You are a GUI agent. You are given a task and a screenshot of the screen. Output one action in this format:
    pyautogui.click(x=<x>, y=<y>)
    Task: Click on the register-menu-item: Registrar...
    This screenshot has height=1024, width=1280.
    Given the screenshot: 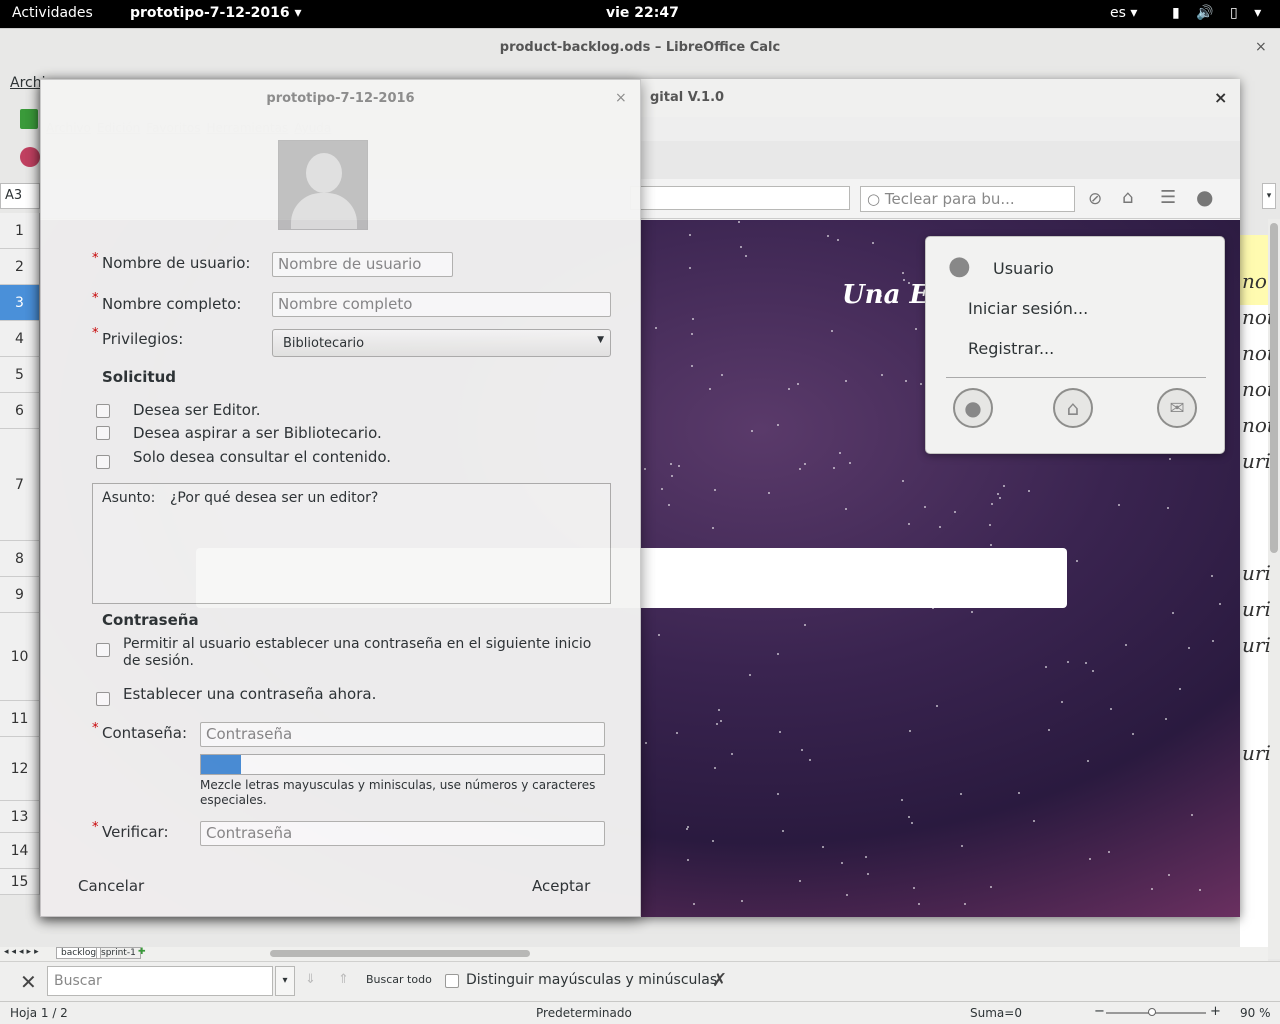 What is the action you would take?
    pyautogui.click(x=1011, y=348)
    